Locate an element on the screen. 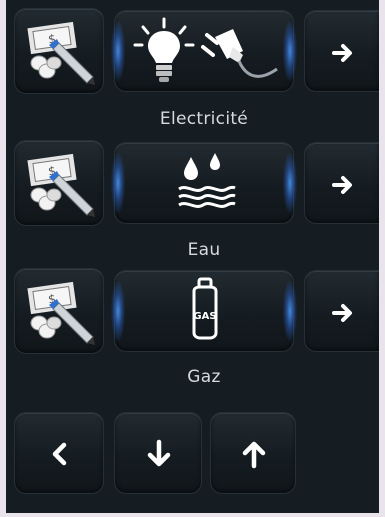  gas-next-button is located at coordinates (341, 311).